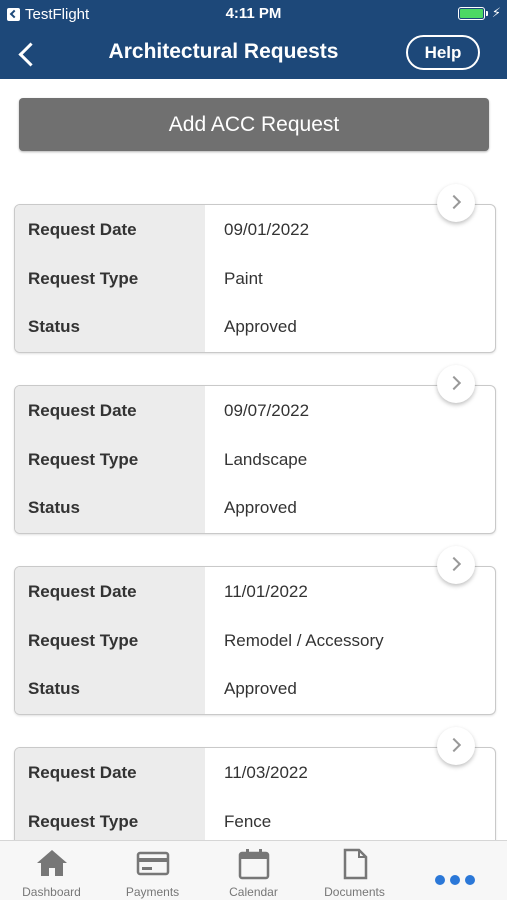 The height and width of the screenshot is (900, 507). I want to click on nav-bar: Architectural Requests Help, so click(253, 53).